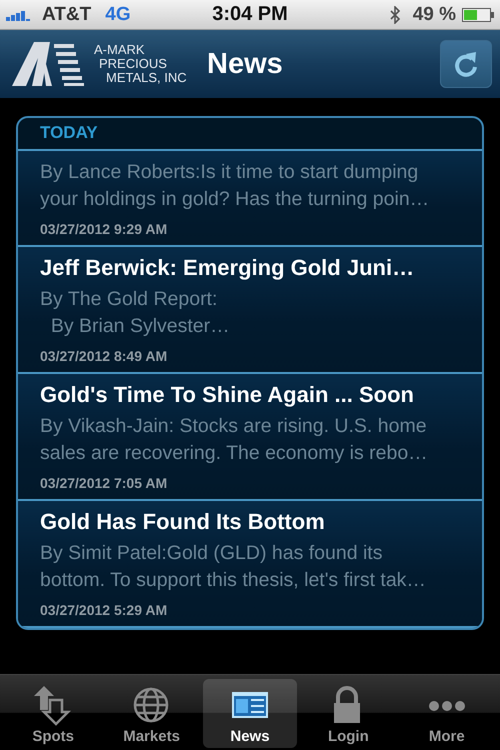 The image size is (500, 750). I want to click on article-date: 03/27/2012 5:29 AM, so click(104, 610).